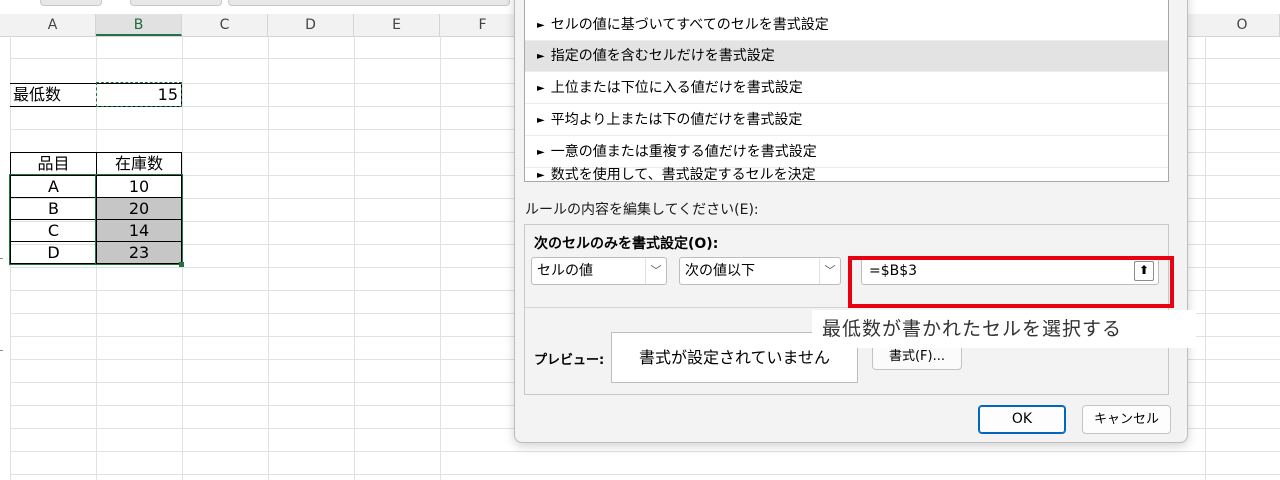  What do you see at coordinates (662, 56) in the screenshot?
I see `rule-type-label: 指定の値を含むセルだけを書式設定` at bounding box center [662, 56].